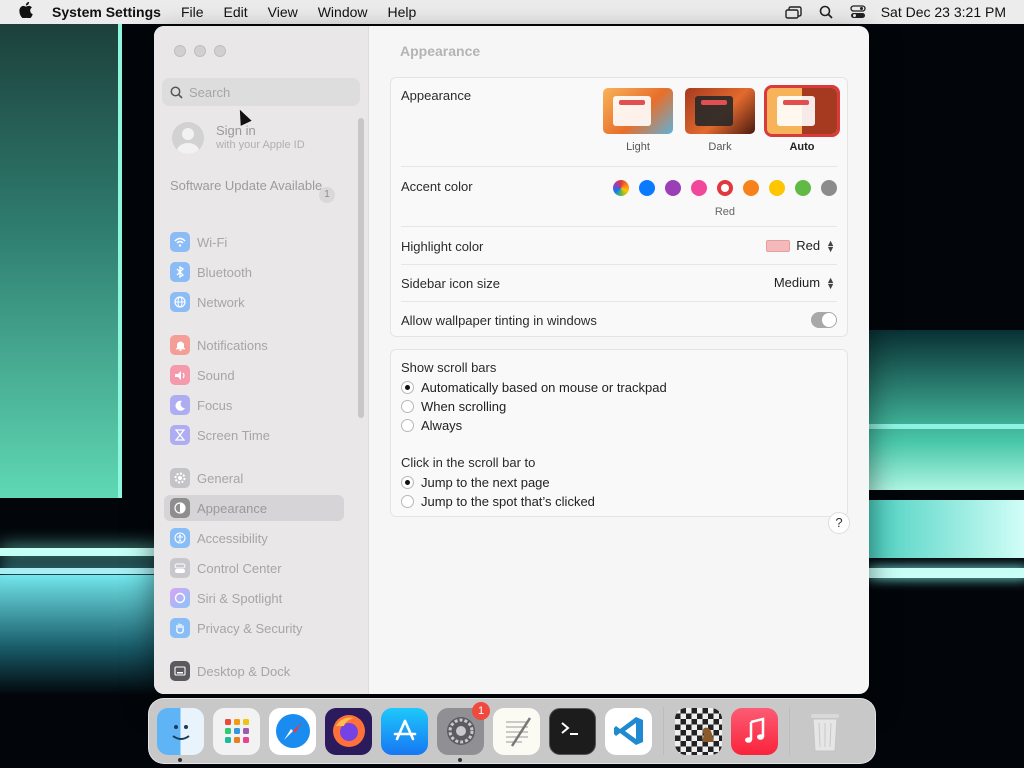 The width and height of the screenshot is (1024, 768). I want to click on accent-color-picker, so click(725, 188).